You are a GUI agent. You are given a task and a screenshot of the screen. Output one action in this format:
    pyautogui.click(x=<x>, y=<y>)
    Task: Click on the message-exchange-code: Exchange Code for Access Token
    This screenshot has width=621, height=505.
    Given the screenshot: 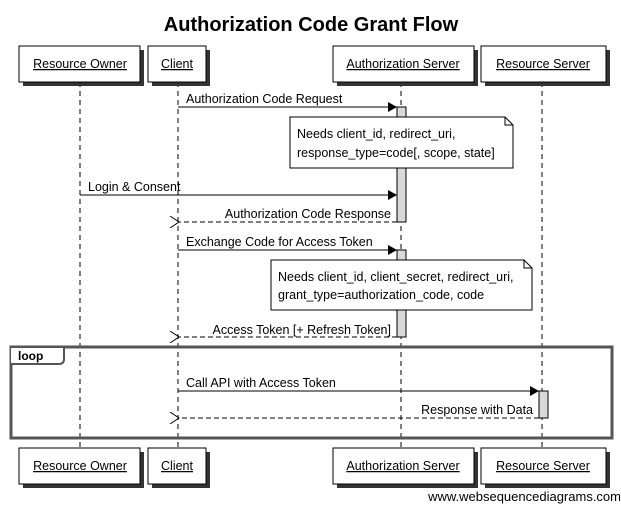 What is the action you would take?
    pyautogui.click(x=287, y=245)
    